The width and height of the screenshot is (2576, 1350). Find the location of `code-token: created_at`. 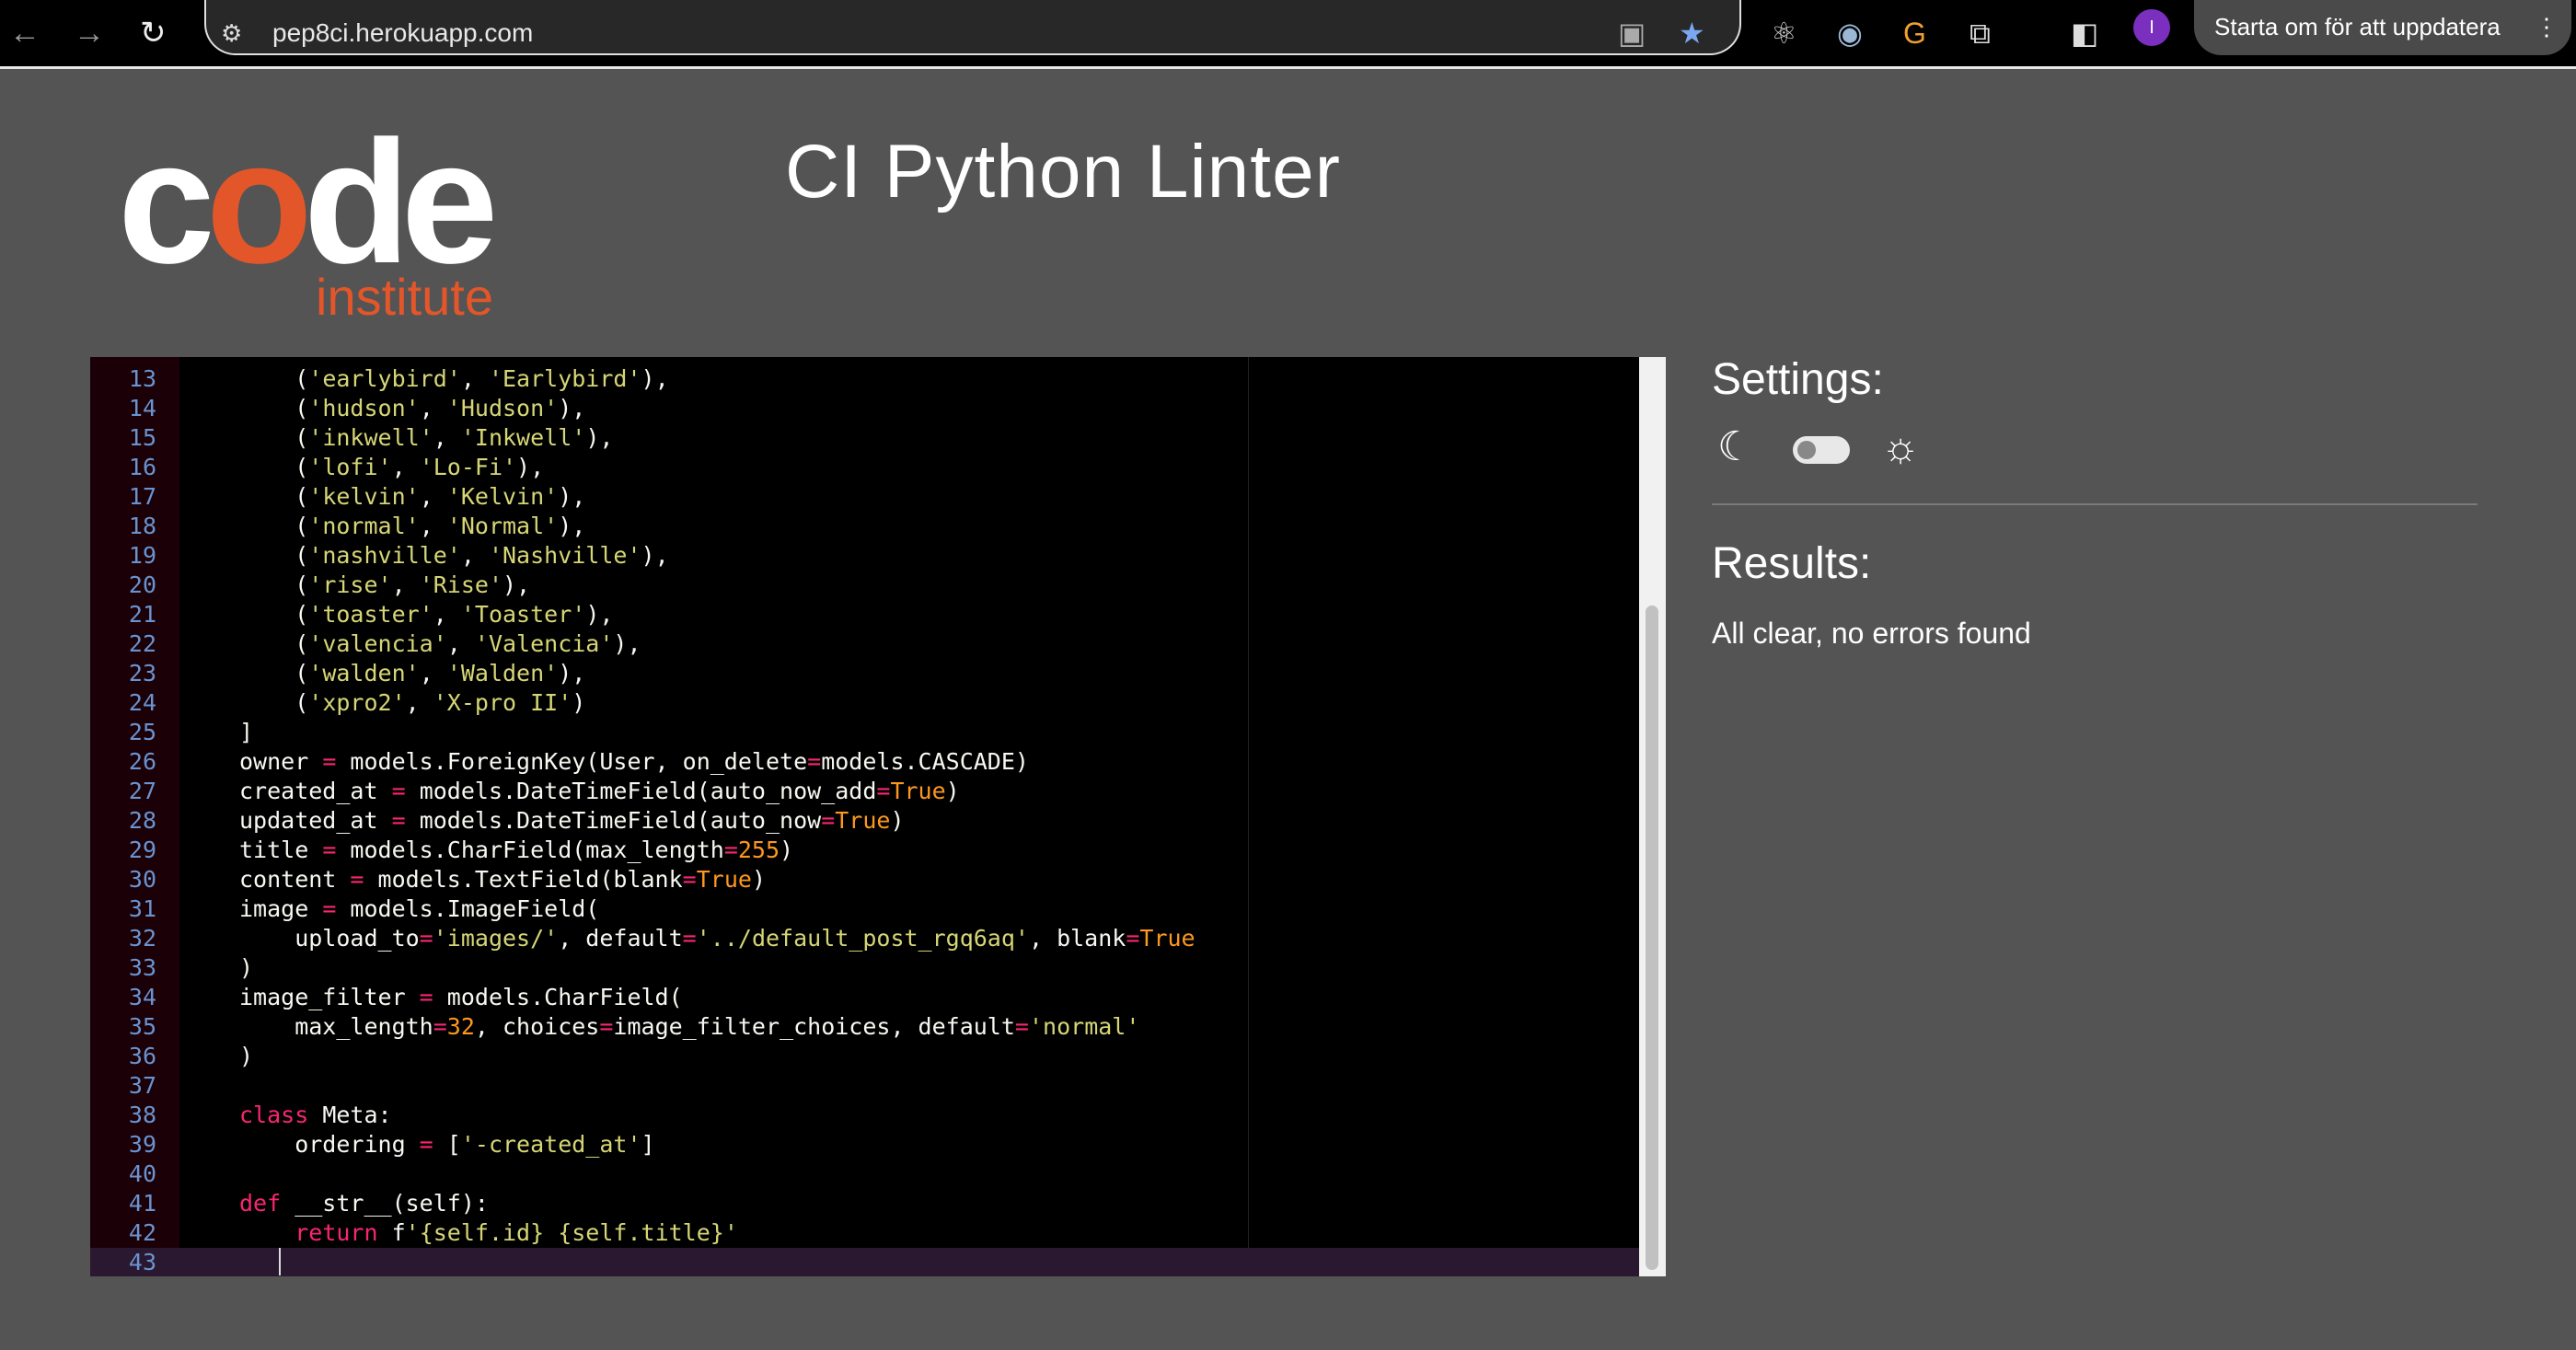

code-token: created_at is located at coordinates (315, 791).